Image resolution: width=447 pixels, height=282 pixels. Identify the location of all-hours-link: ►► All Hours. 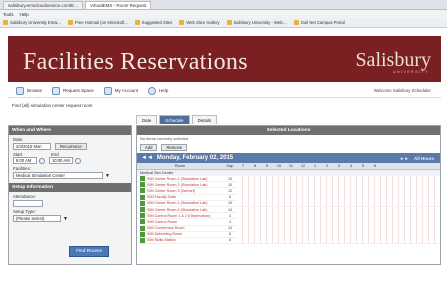
(417, 158).